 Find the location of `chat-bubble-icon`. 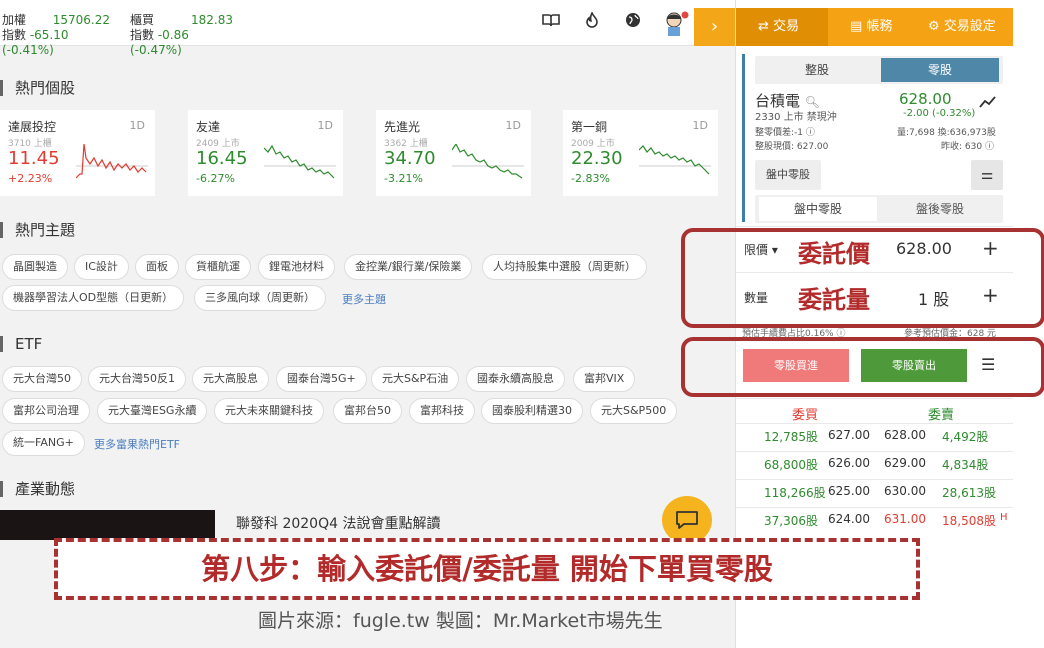

chat-bubble-icon is located at coordinates (687, 520).